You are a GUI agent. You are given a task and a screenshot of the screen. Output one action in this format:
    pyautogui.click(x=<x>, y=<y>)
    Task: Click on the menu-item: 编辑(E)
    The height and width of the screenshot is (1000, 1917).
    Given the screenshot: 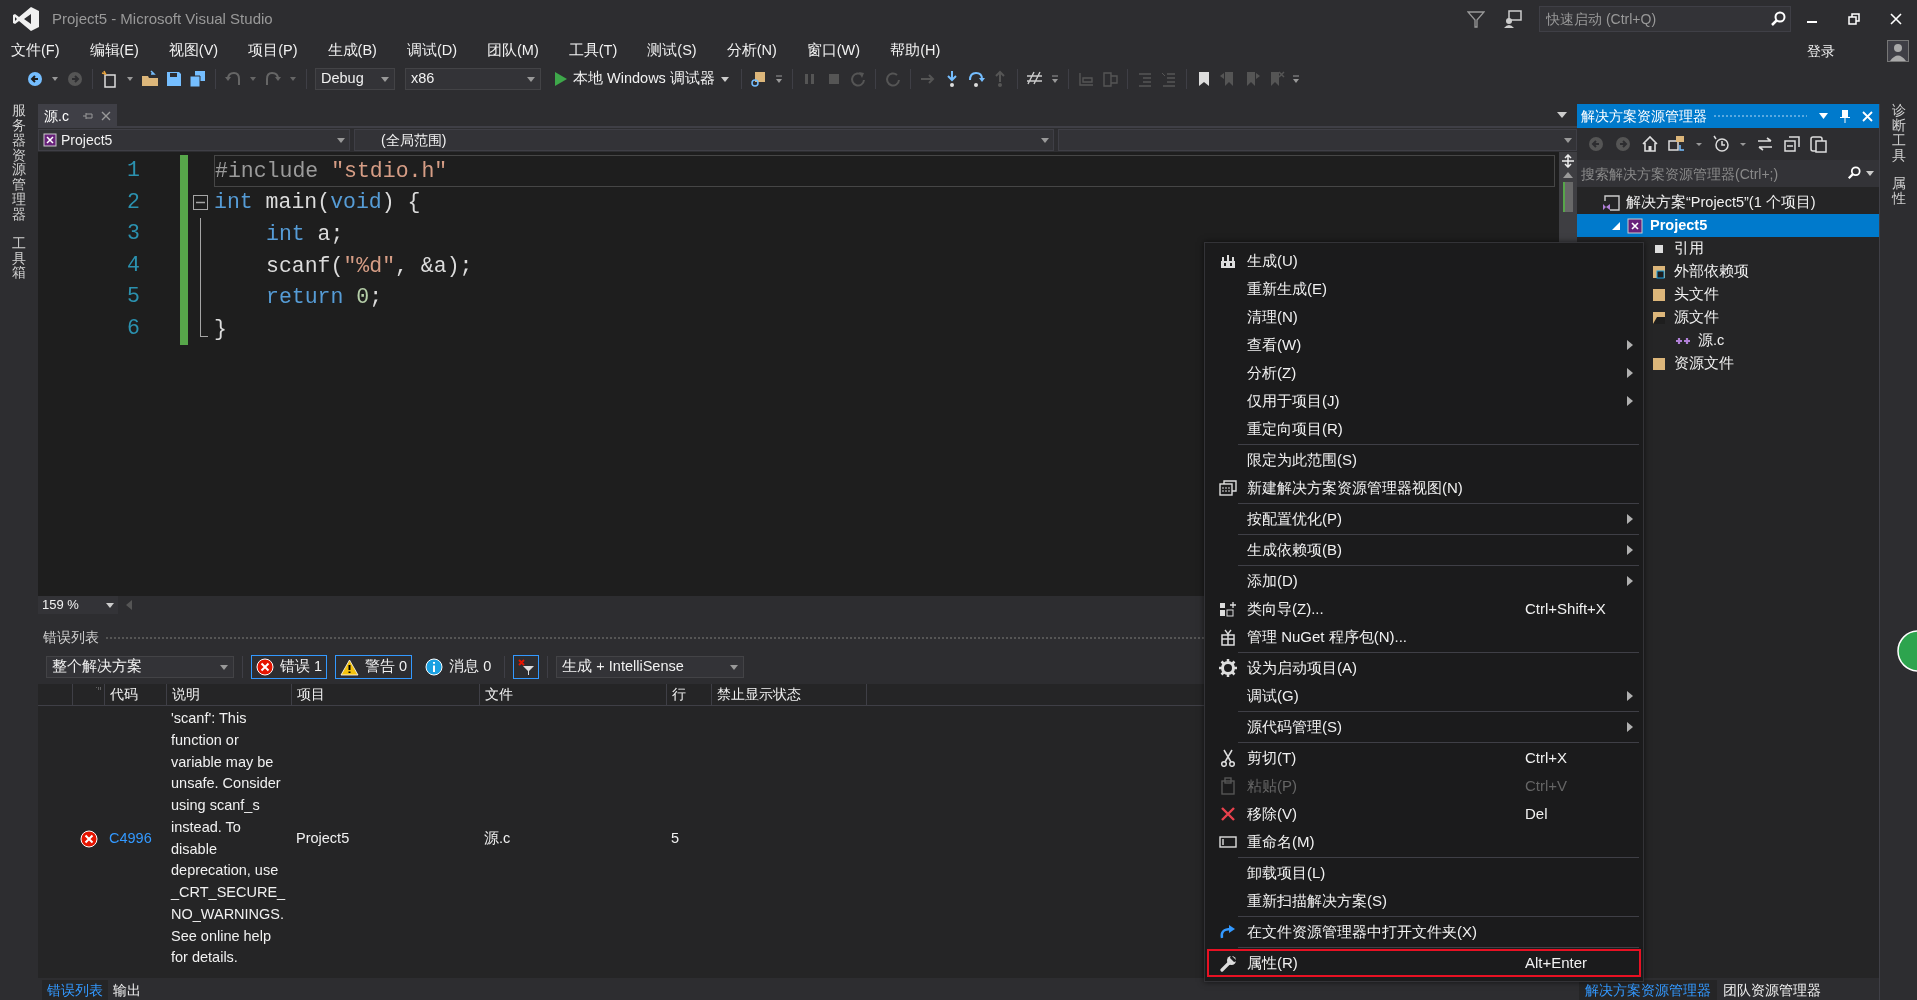 What is the action you would take?
    pyautogui.click(x=114, y=51)
    